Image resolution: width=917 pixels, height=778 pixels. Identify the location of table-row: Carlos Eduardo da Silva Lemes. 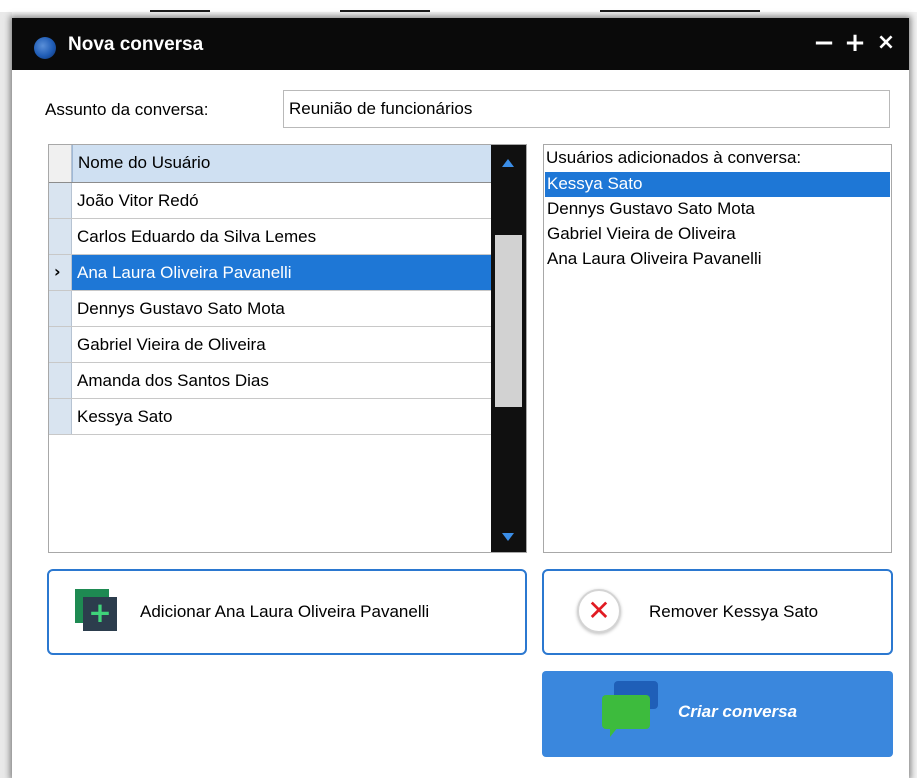
(270, 237).